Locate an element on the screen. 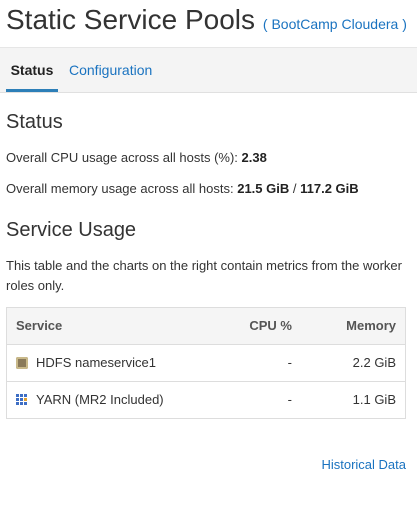 The height and width of the screenshot is (519, 417). service-name: HDFS nameservice1 is located at coordinates (96, 362).